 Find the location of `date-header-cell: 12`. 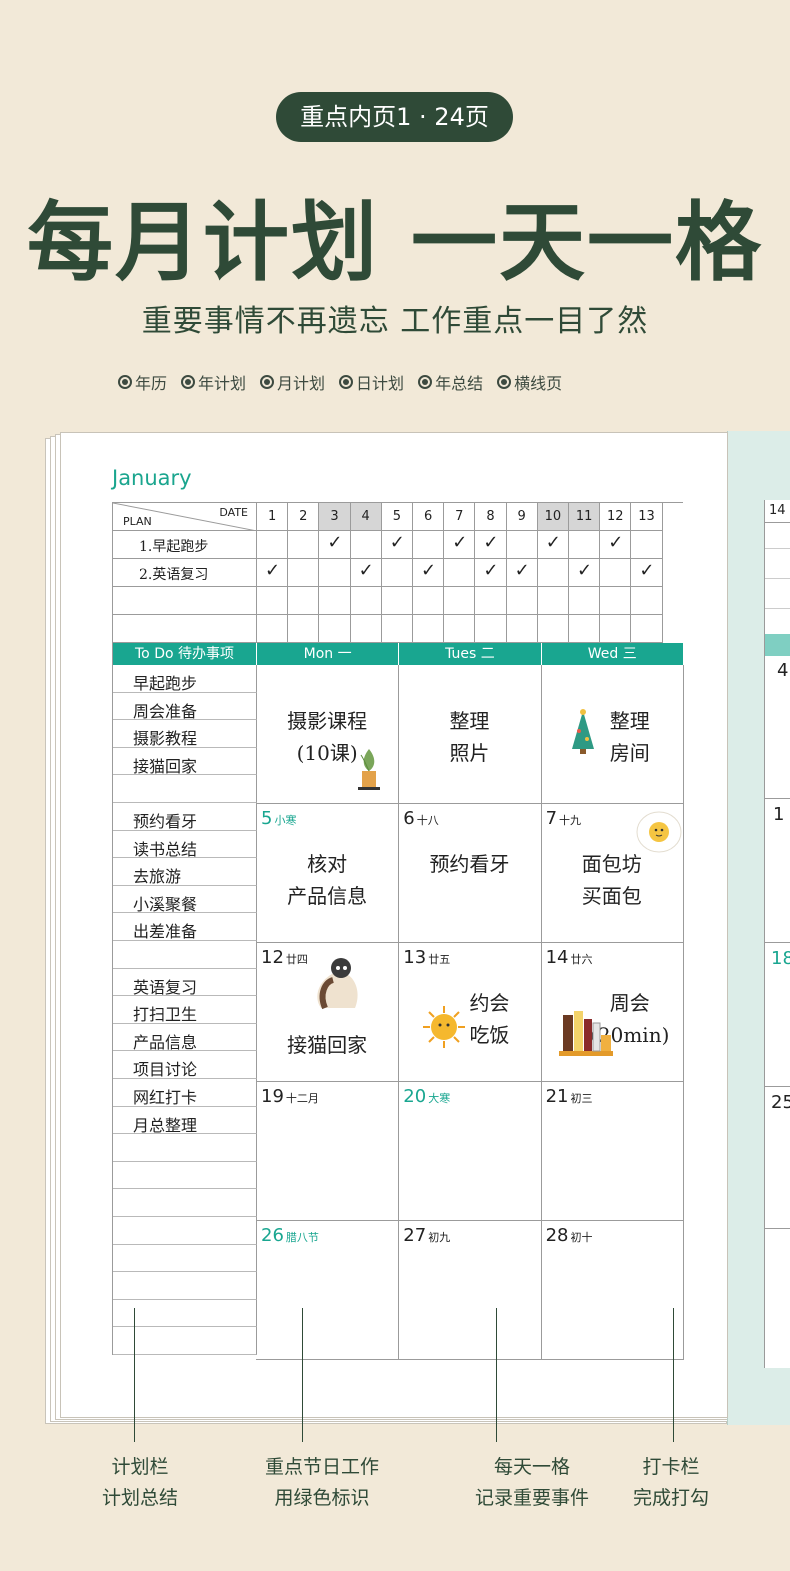

date-header-cell: 12 is located at coordinates (616, 517).